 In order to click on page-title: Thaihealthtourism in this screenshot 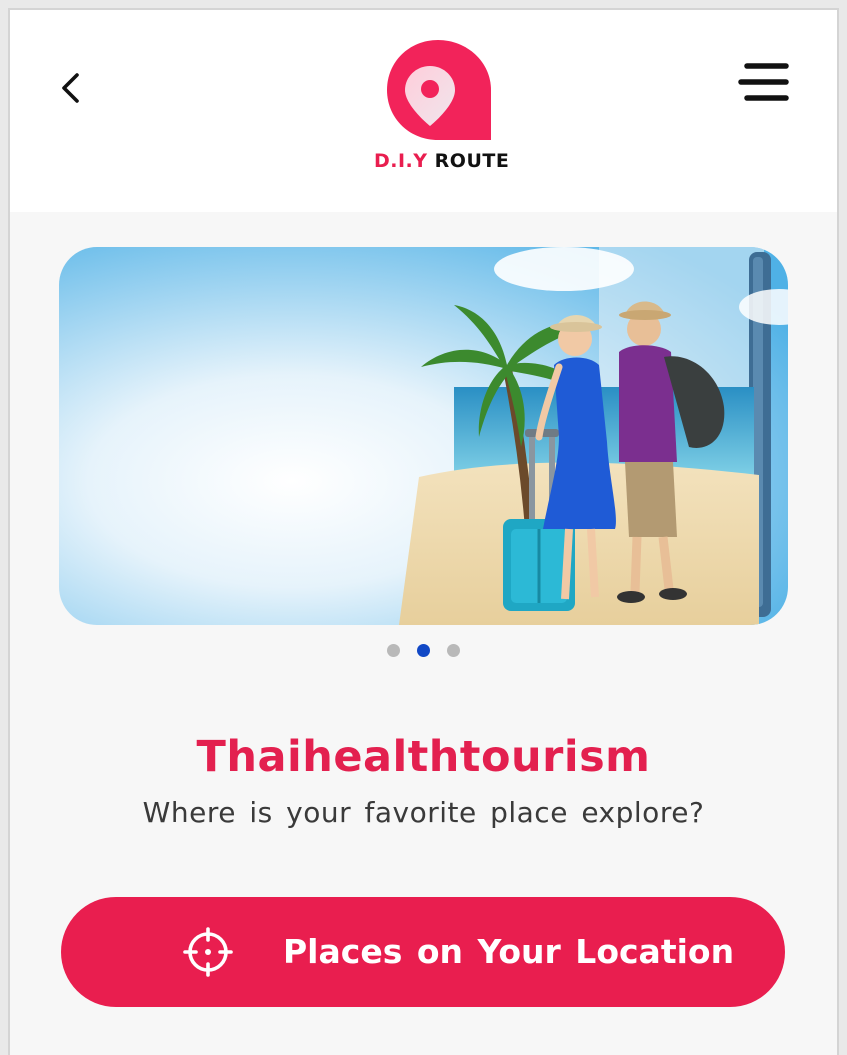, I will do `click(423, 757)`.